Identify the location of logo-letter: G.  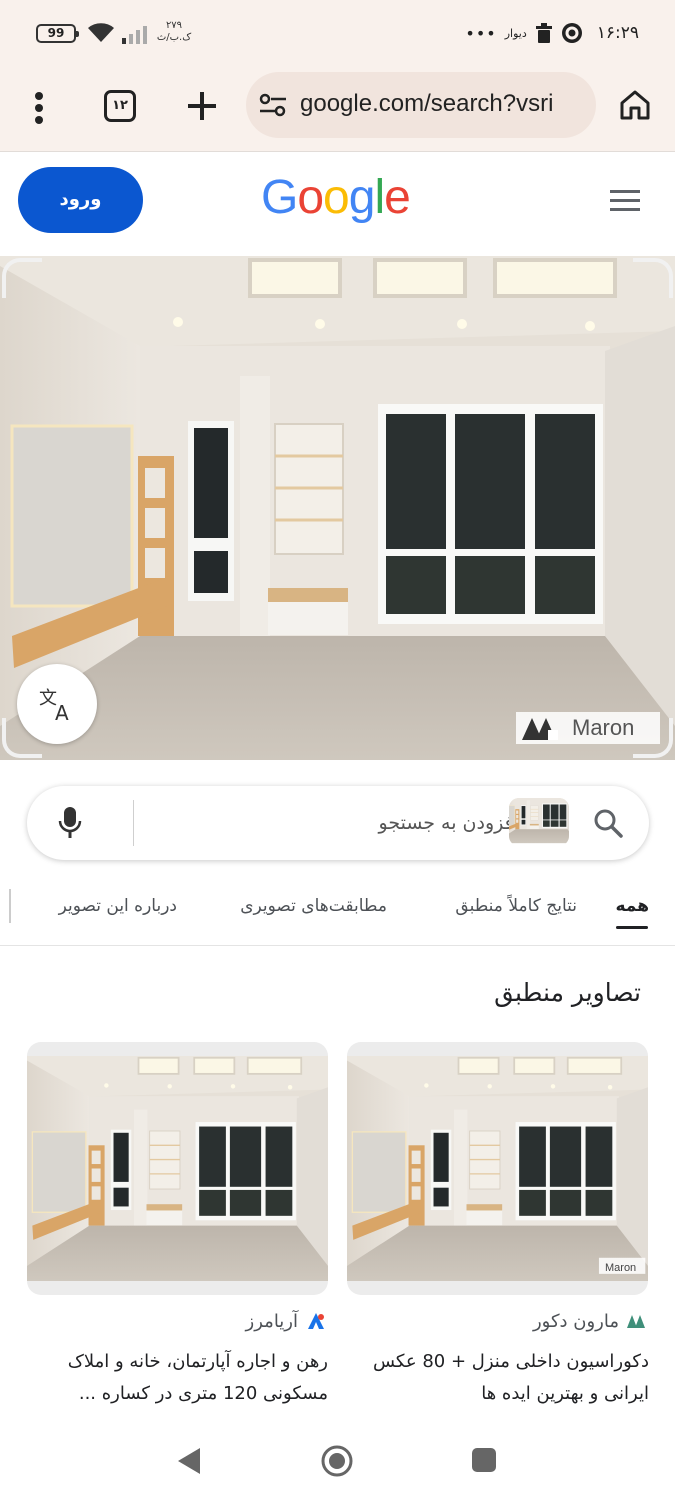
(279, 197).